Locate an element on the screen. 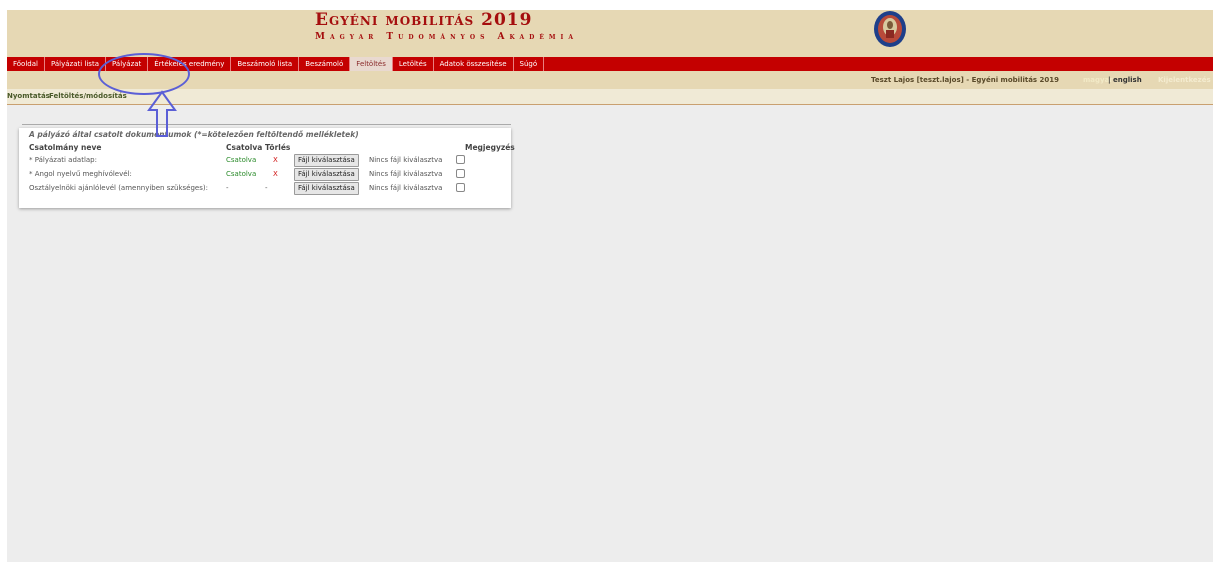  attachment-name: * Angol nyelvű meghívólevél: is located at coordinates (80, 174).